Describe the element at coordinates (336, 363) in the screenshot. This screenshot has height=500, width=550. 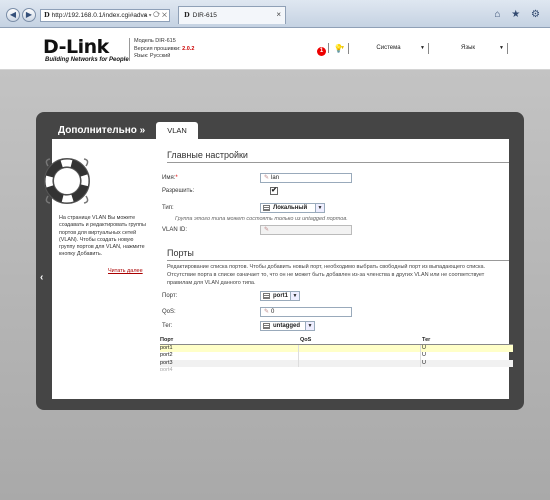
I see `table-row: port3 U` at that location.